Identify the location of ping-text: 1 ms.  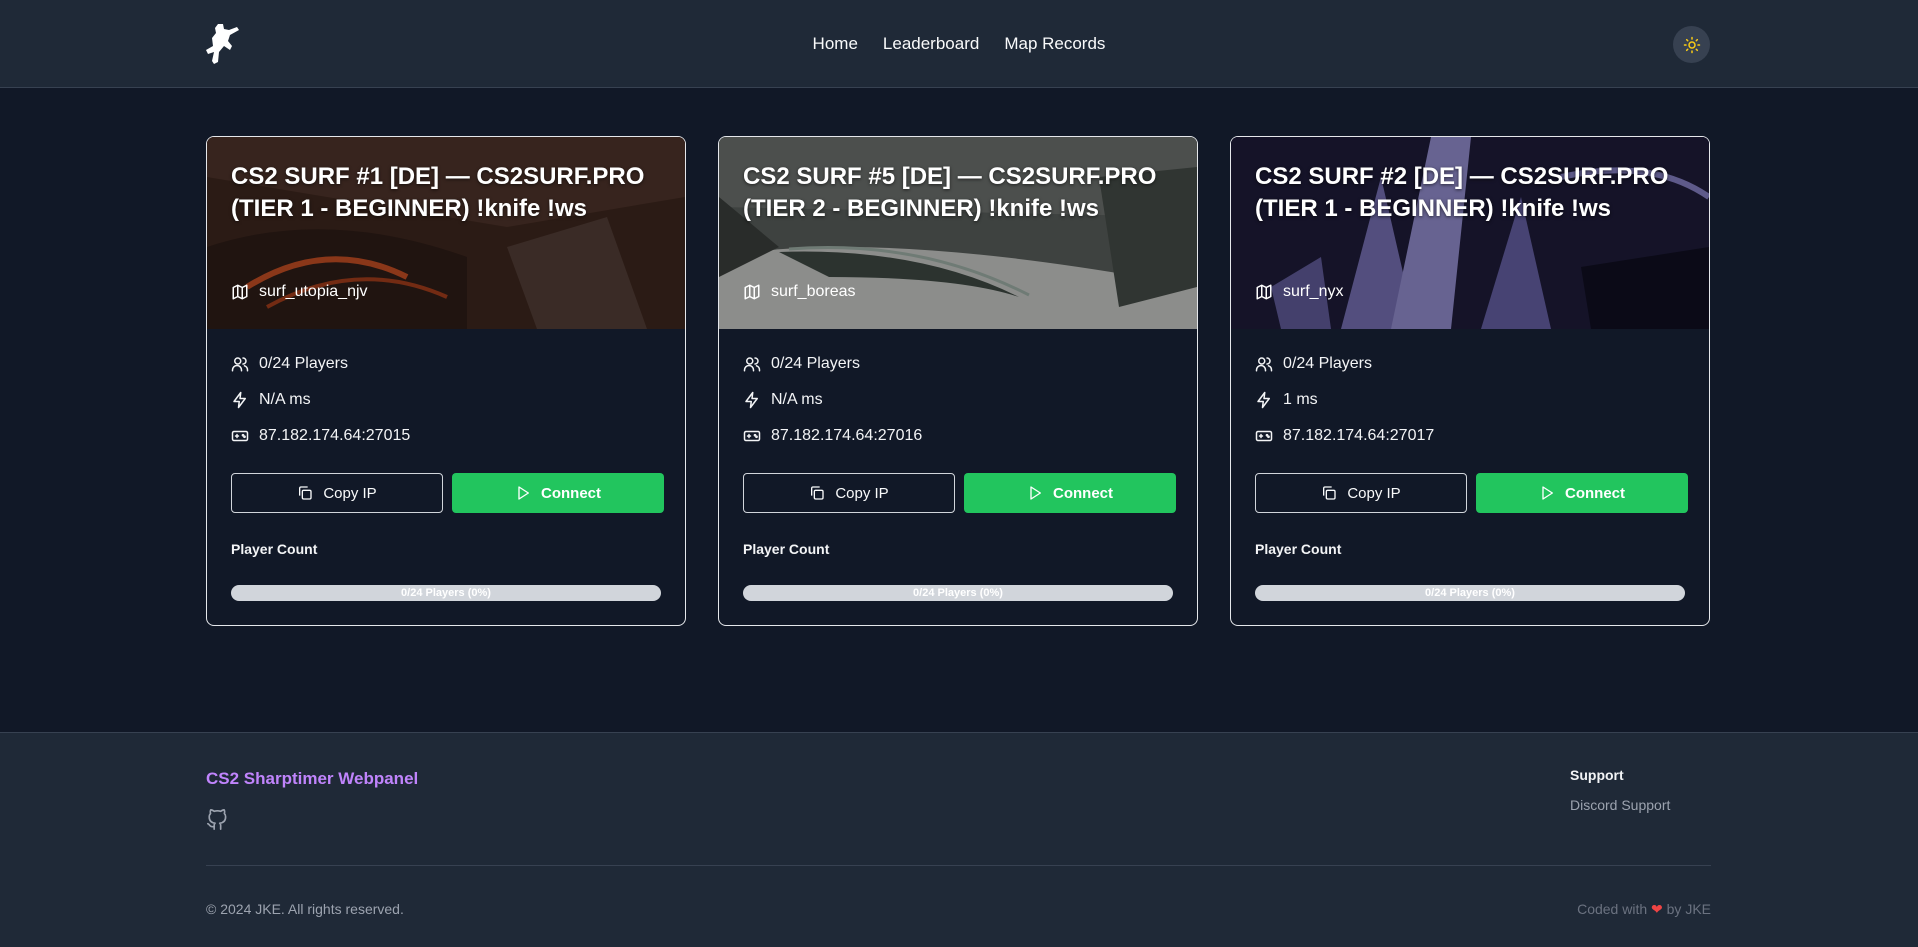
(1300, 399).